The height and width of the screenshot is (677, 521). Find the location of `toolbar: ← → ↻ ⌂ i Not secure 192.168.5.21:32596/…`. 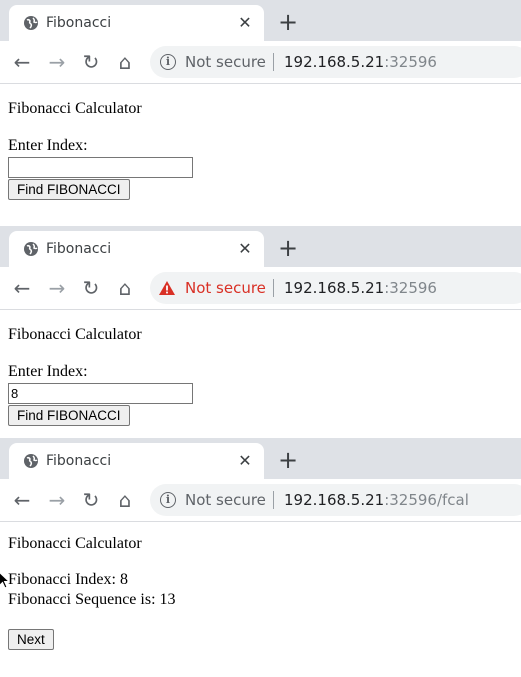

toolbar: ← → ↻ ⌂ i Not secure 192.168.5.21:32596/… is located at coordinates (260, 500).